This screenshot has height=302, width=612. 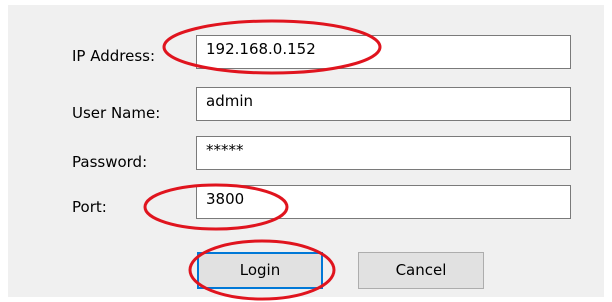 I want to click on login-button: Login, so click(x=260, y=270).